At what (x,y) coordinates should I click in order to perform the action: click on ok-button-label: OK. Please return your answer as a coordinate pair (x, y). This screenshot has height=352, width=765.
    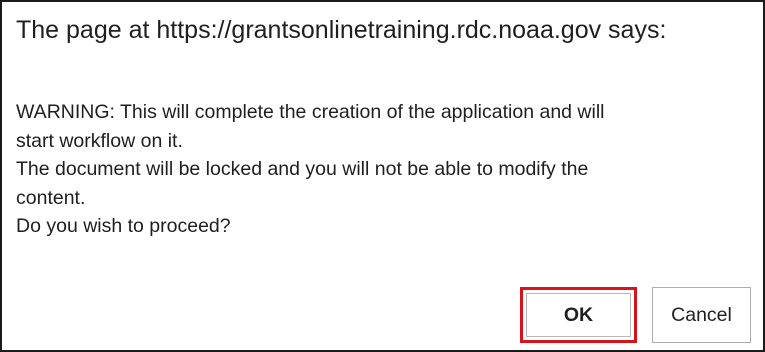
    Looking at the image, I should click on (578, 315).